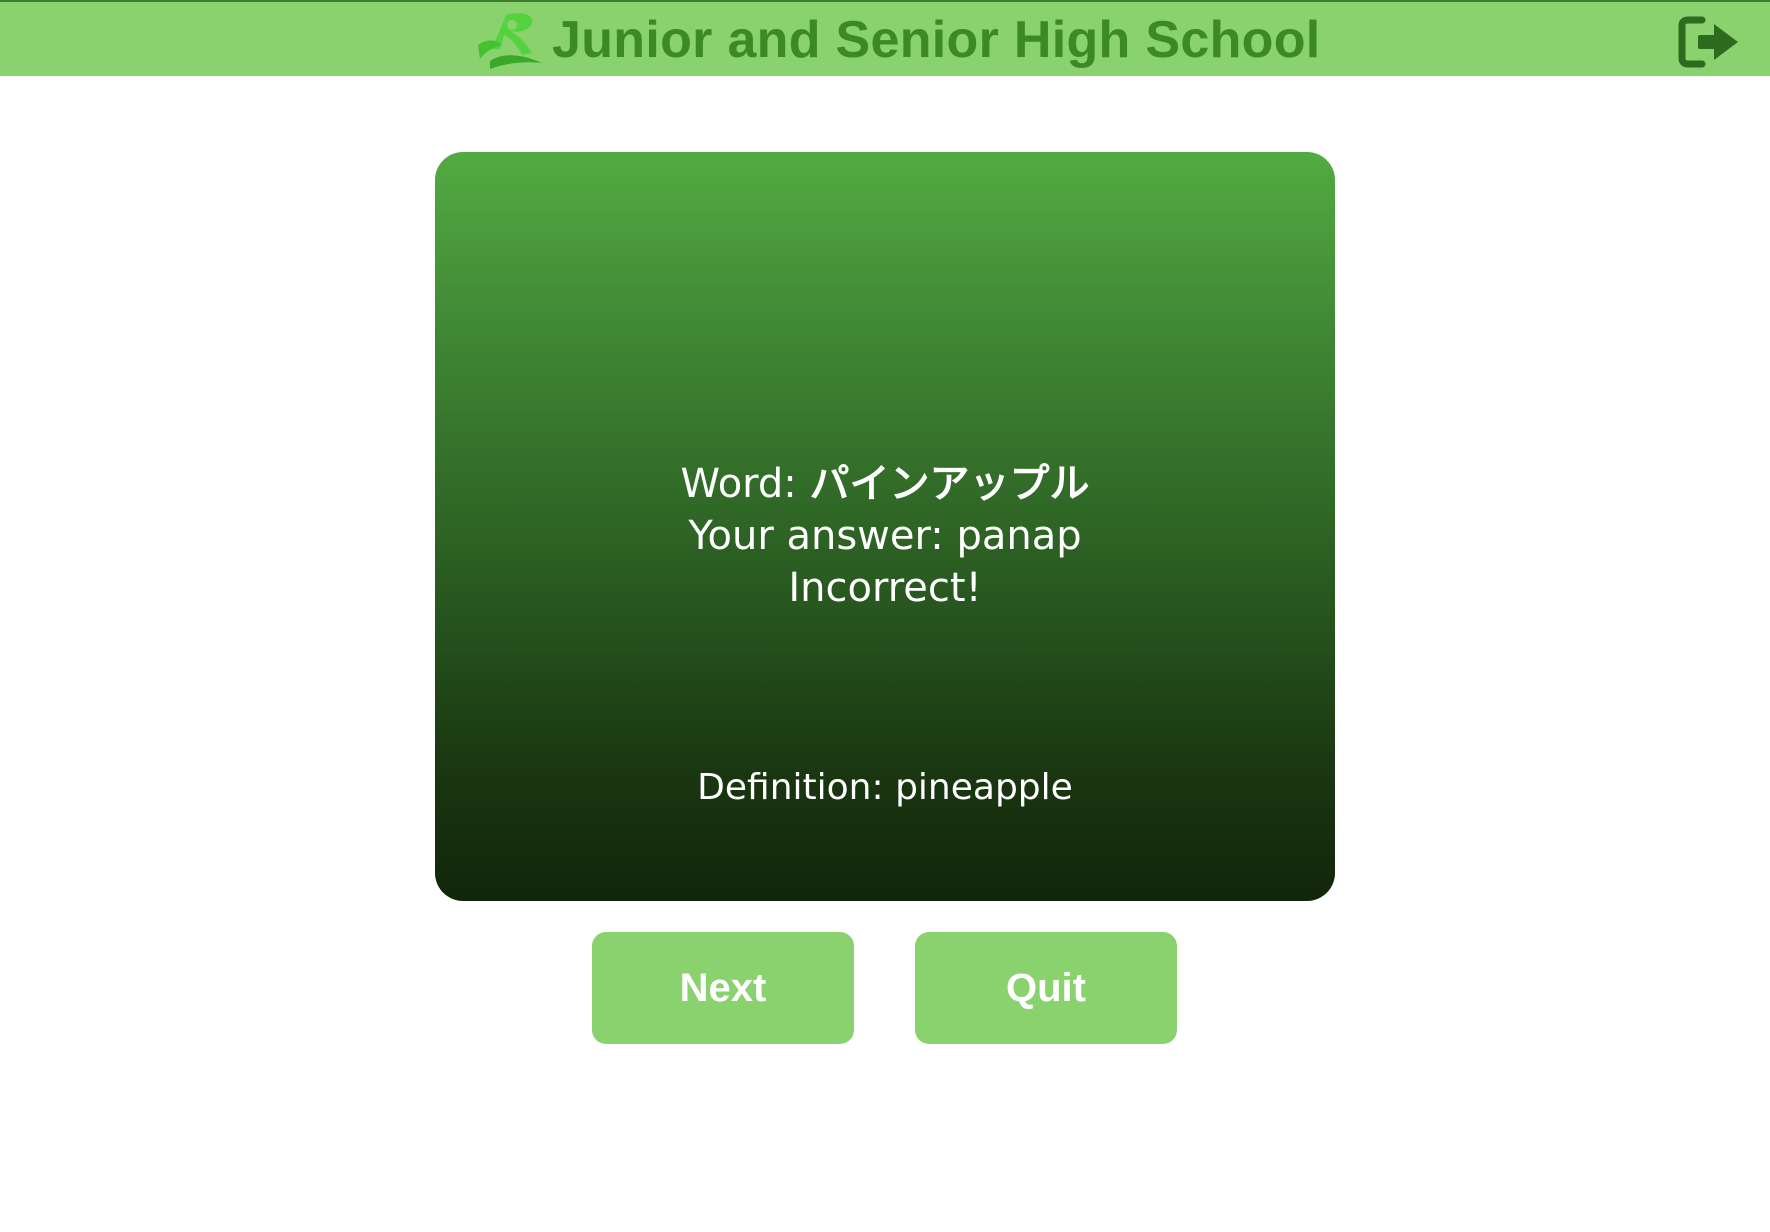 The width and height of the screenshot is (1770, 1232). Describe the element at coordinates (1046, 988) in the screenshot. I see `quit-button: Quit` at that location.